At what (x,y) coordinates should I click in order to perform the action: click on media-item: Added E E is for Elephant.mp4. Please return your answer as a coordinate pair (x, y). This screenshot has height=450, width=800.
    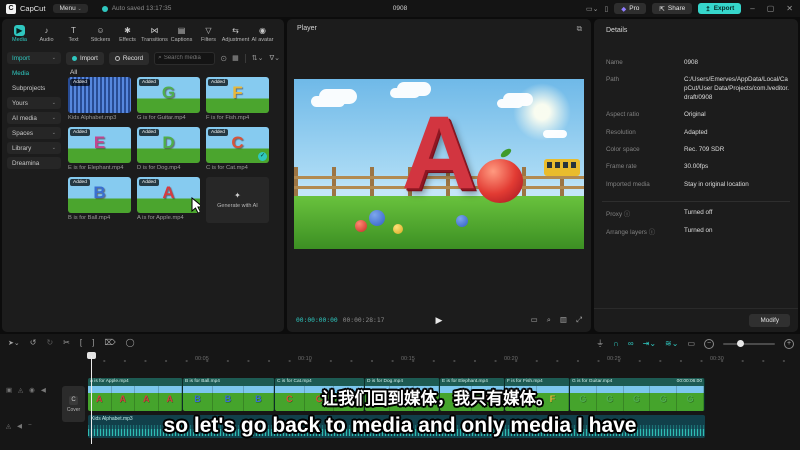
    Looking at the image, I should click on (99, 149).